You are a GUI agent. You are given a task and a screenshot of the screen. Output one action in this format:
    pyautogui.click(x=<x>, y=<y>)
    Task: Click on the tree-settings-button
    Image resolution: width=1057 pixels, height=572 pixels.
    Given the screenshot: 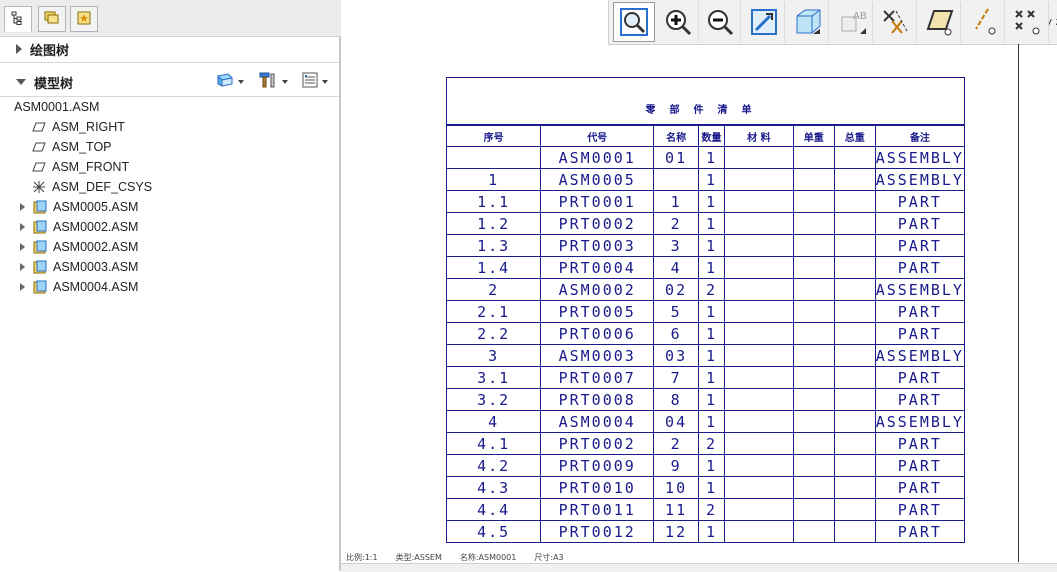 What is the action you would take?
    pyautogui.click(x=273, y=81)
    